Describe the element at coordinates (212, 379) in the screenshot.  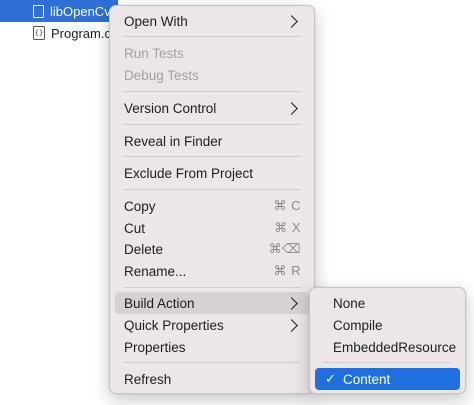
I see `menu-item-refresh: Refresh` at that location.